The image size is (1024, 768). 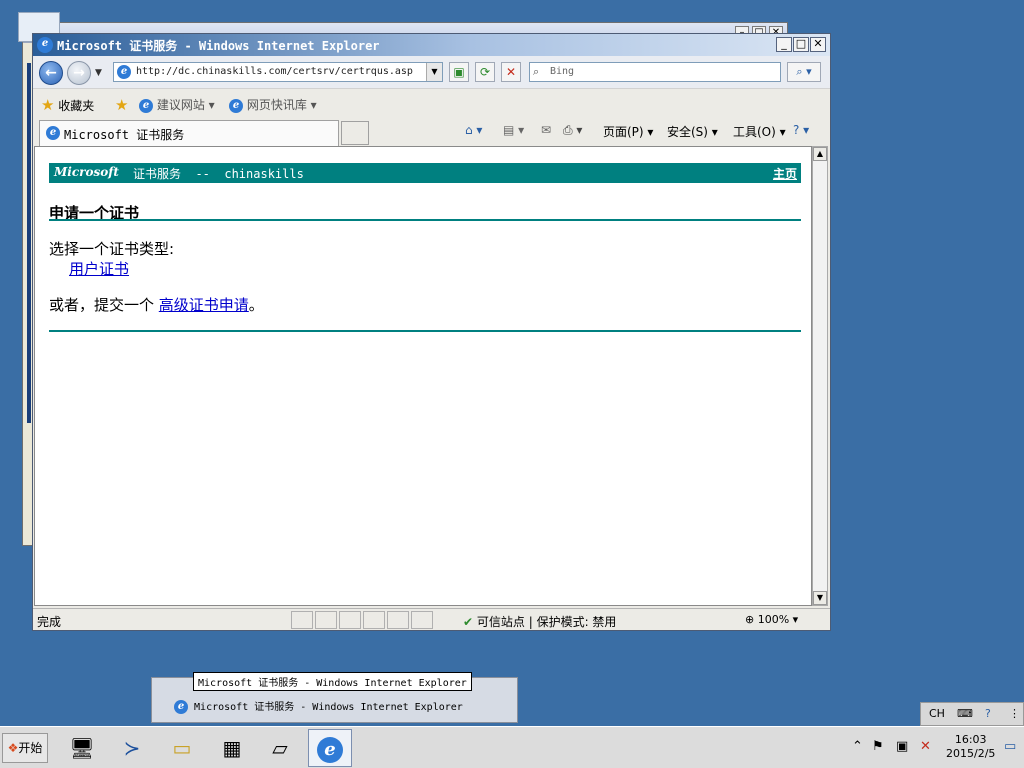 I want to click on page-icon: e, so click(x=124, y=72).